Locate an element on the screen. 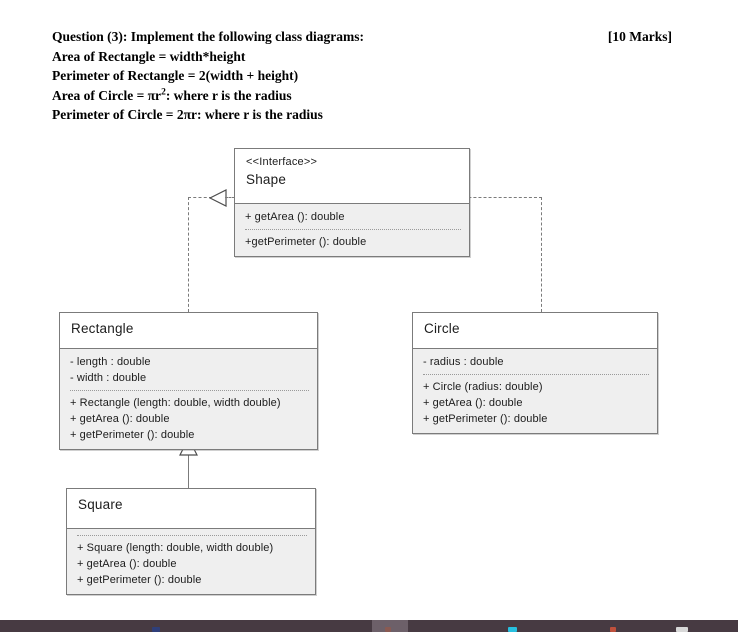 This screenshot has height=632, width=738. uml-attribute-row: - length : double is located at coordinates (110, 362).